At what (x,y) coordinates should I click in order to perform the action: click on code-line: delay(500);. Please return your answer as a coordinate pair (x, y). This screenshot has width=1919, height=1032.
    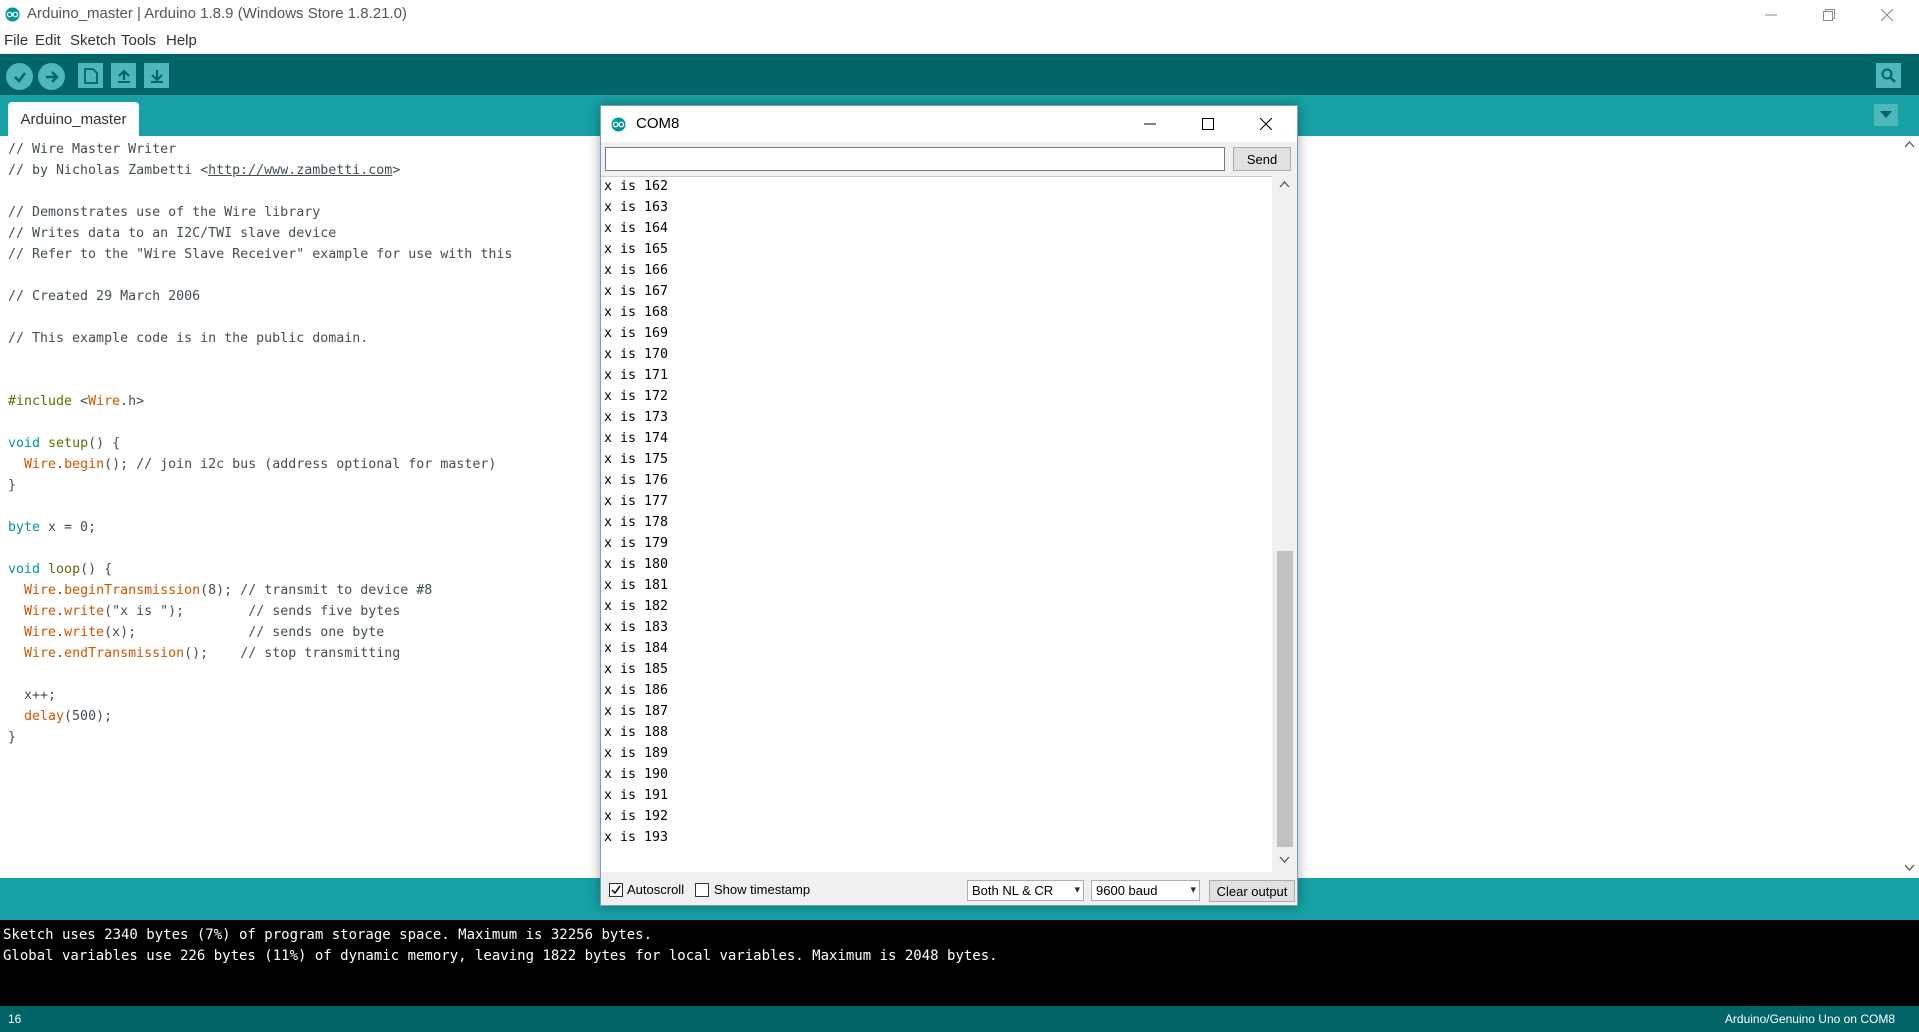
    Looking at the image, I should click on (68, 716).